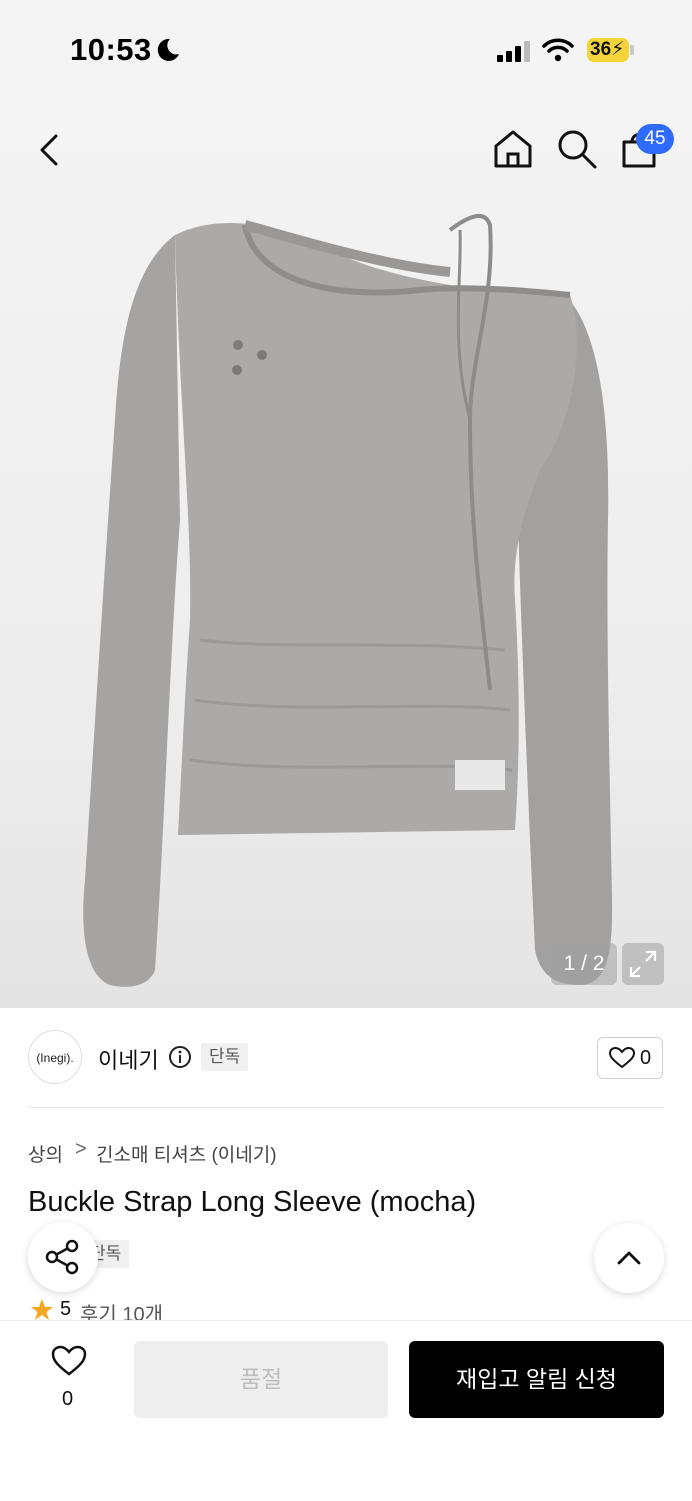 Image resolution: width=692 pixels, height=1501 pixels. Describe the element at coordinates (55, 1057) in the screenshot. I see `brand-logo: (Inegi).` at that location.